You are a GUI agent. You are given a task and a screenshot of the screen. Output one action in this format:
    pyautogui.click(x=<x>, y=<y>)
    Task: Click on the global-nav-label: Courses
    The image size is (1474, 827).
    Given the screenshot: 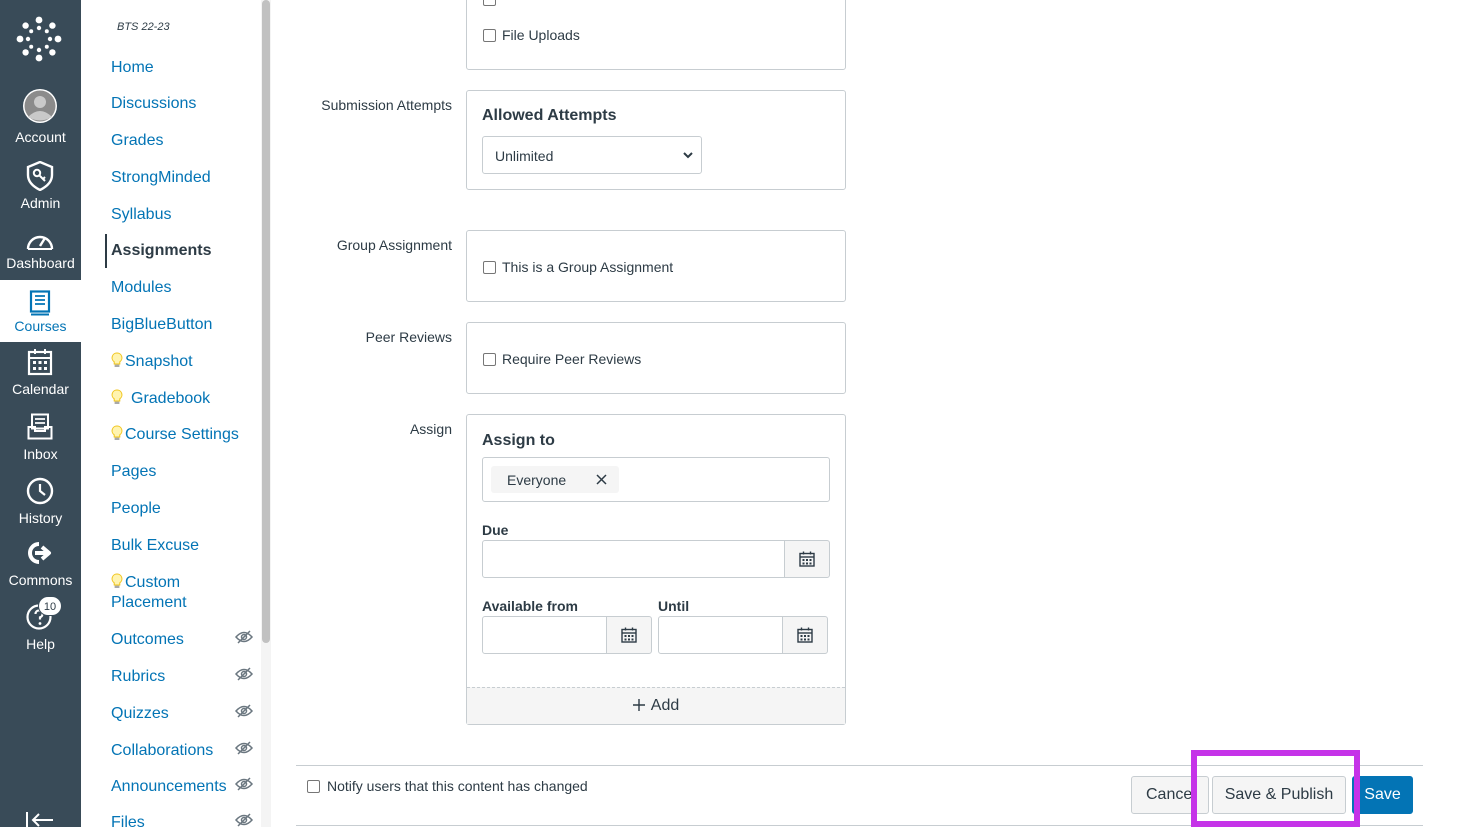 What is the action you would take?
    pyautogui.click(x=40, y=326)
    